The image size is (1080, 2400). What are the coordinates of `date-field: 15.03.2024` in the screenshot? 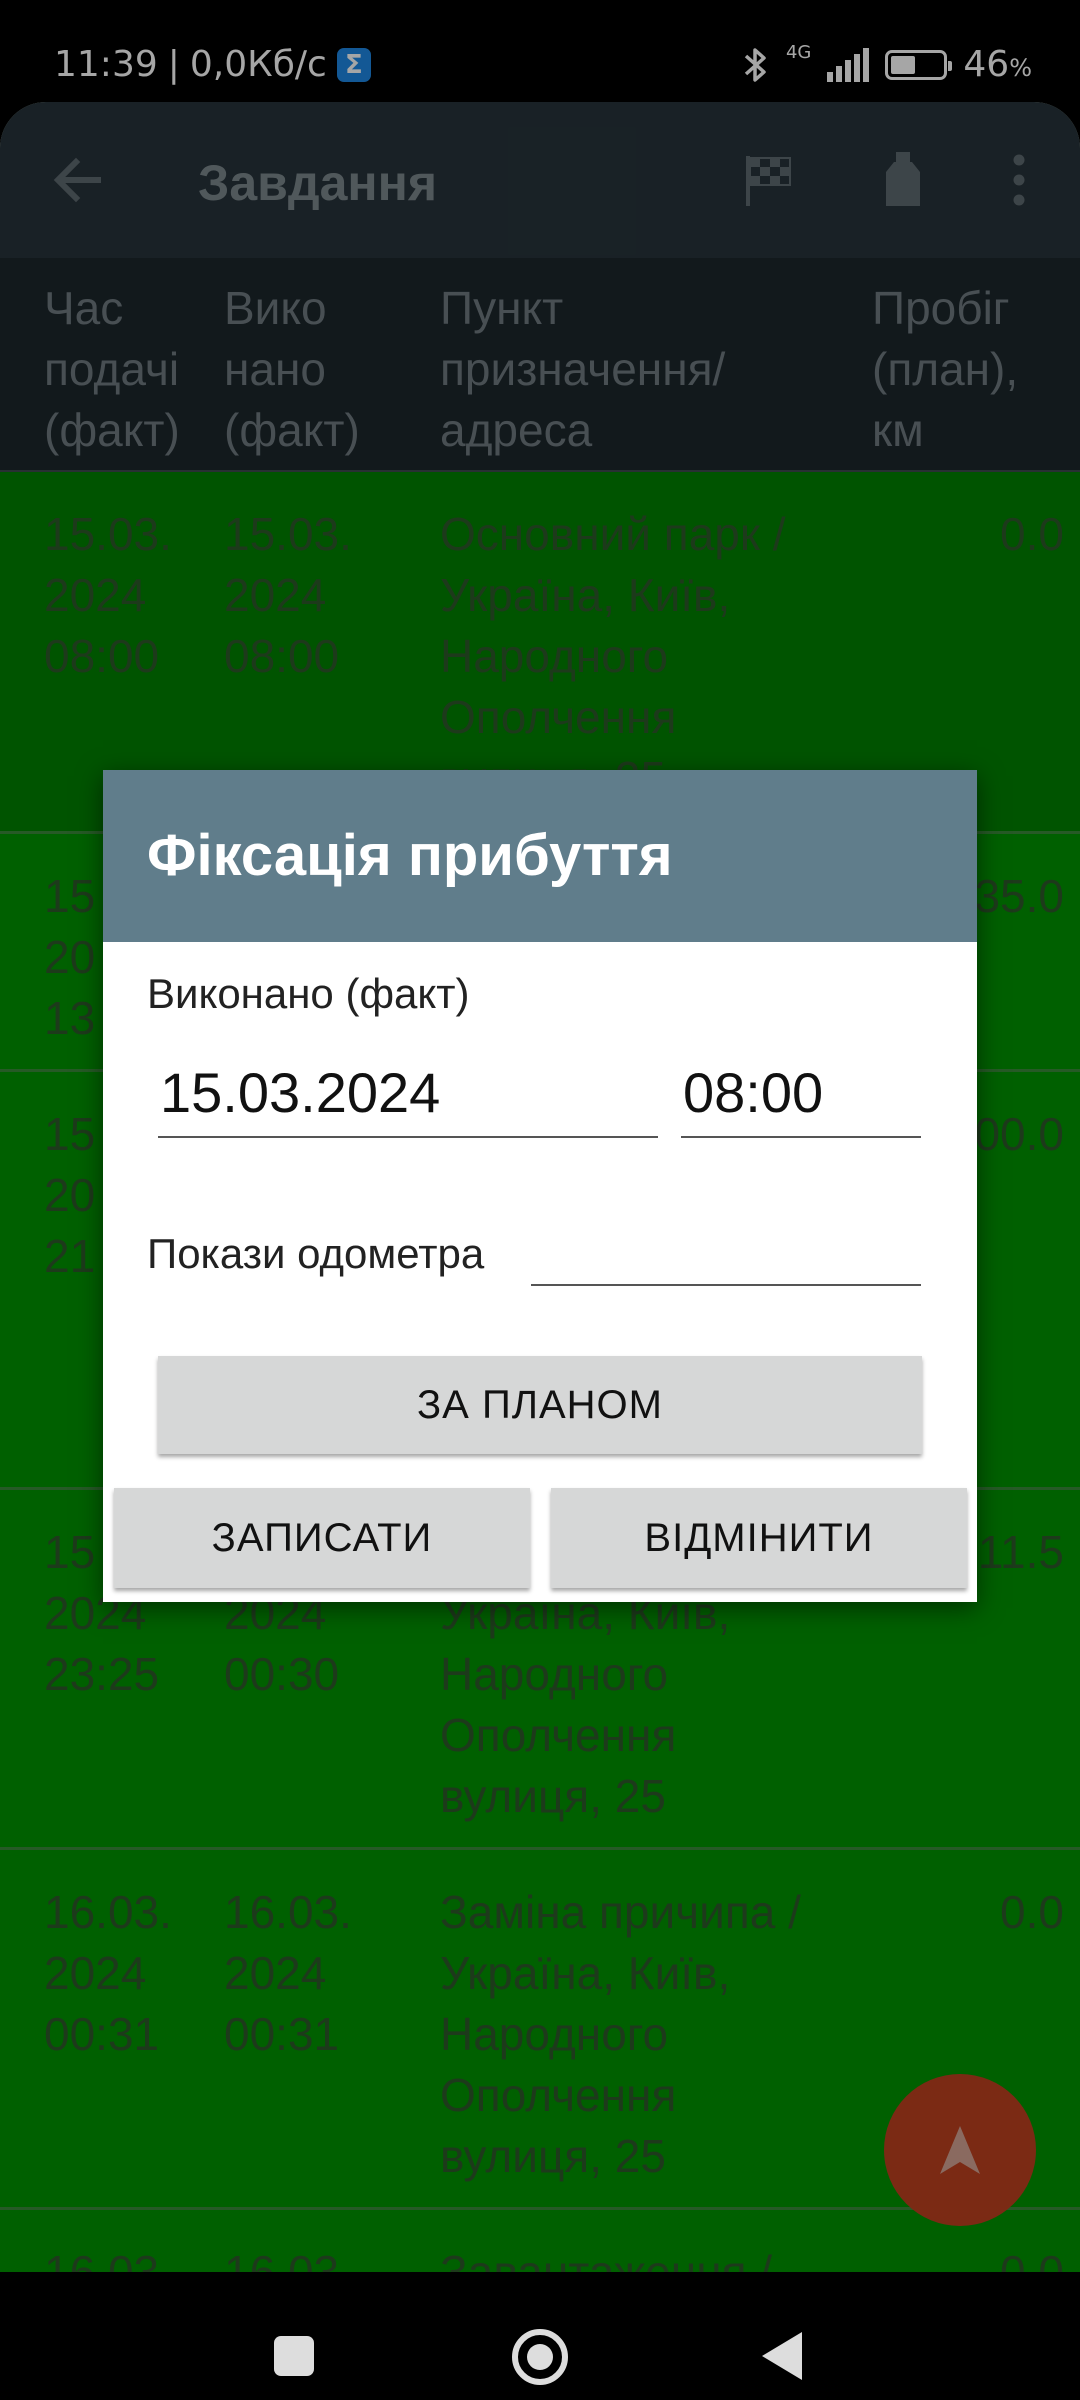 It's located at (408, 1094).